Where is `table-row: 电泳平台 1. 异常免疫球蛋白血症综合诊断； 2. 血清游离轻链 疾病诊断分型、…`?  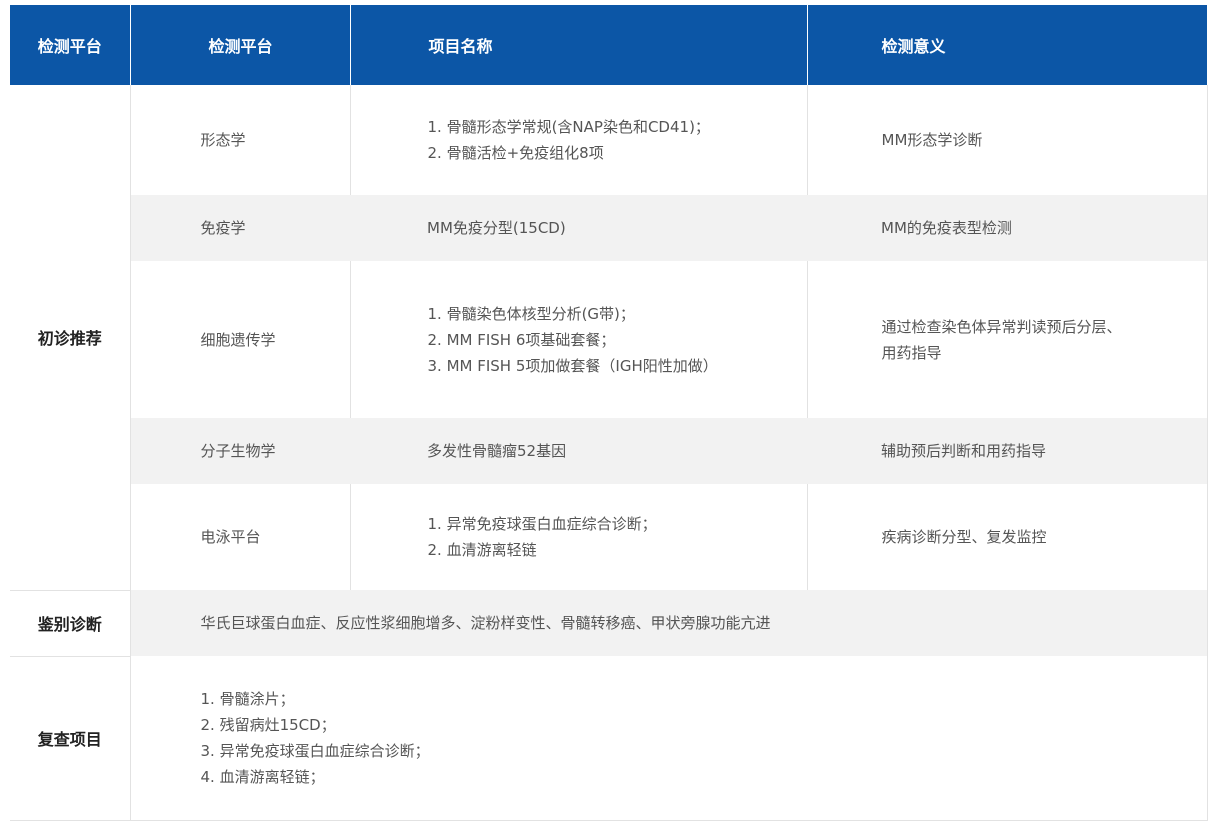 table-row: 电泳平台 1. 异常免疫球蛋白血症综合诊断； 2. 血清游离轻链 疾病诊断分型、… is located at coordinates (609, 537).